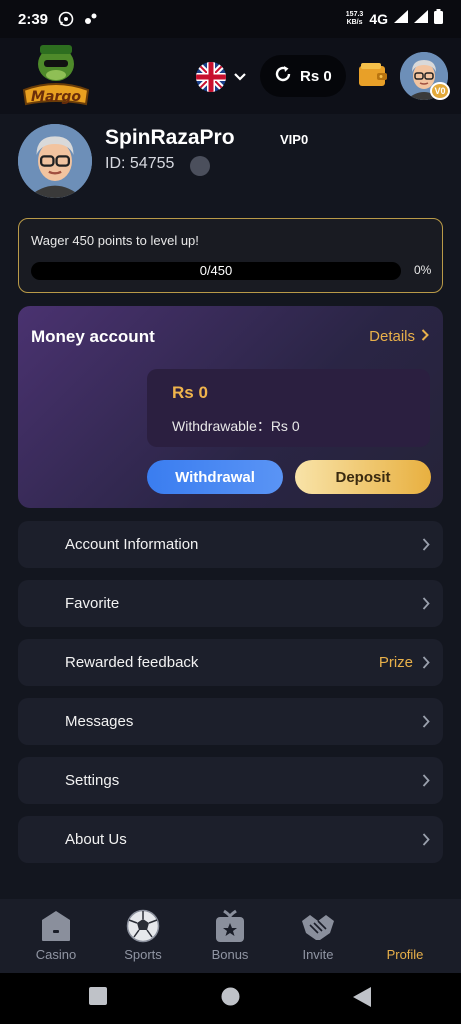 The height and width of the screenshot is (1024, 461). I want to click on top-app-bar: Margo Rs 0, so click(230, 76).